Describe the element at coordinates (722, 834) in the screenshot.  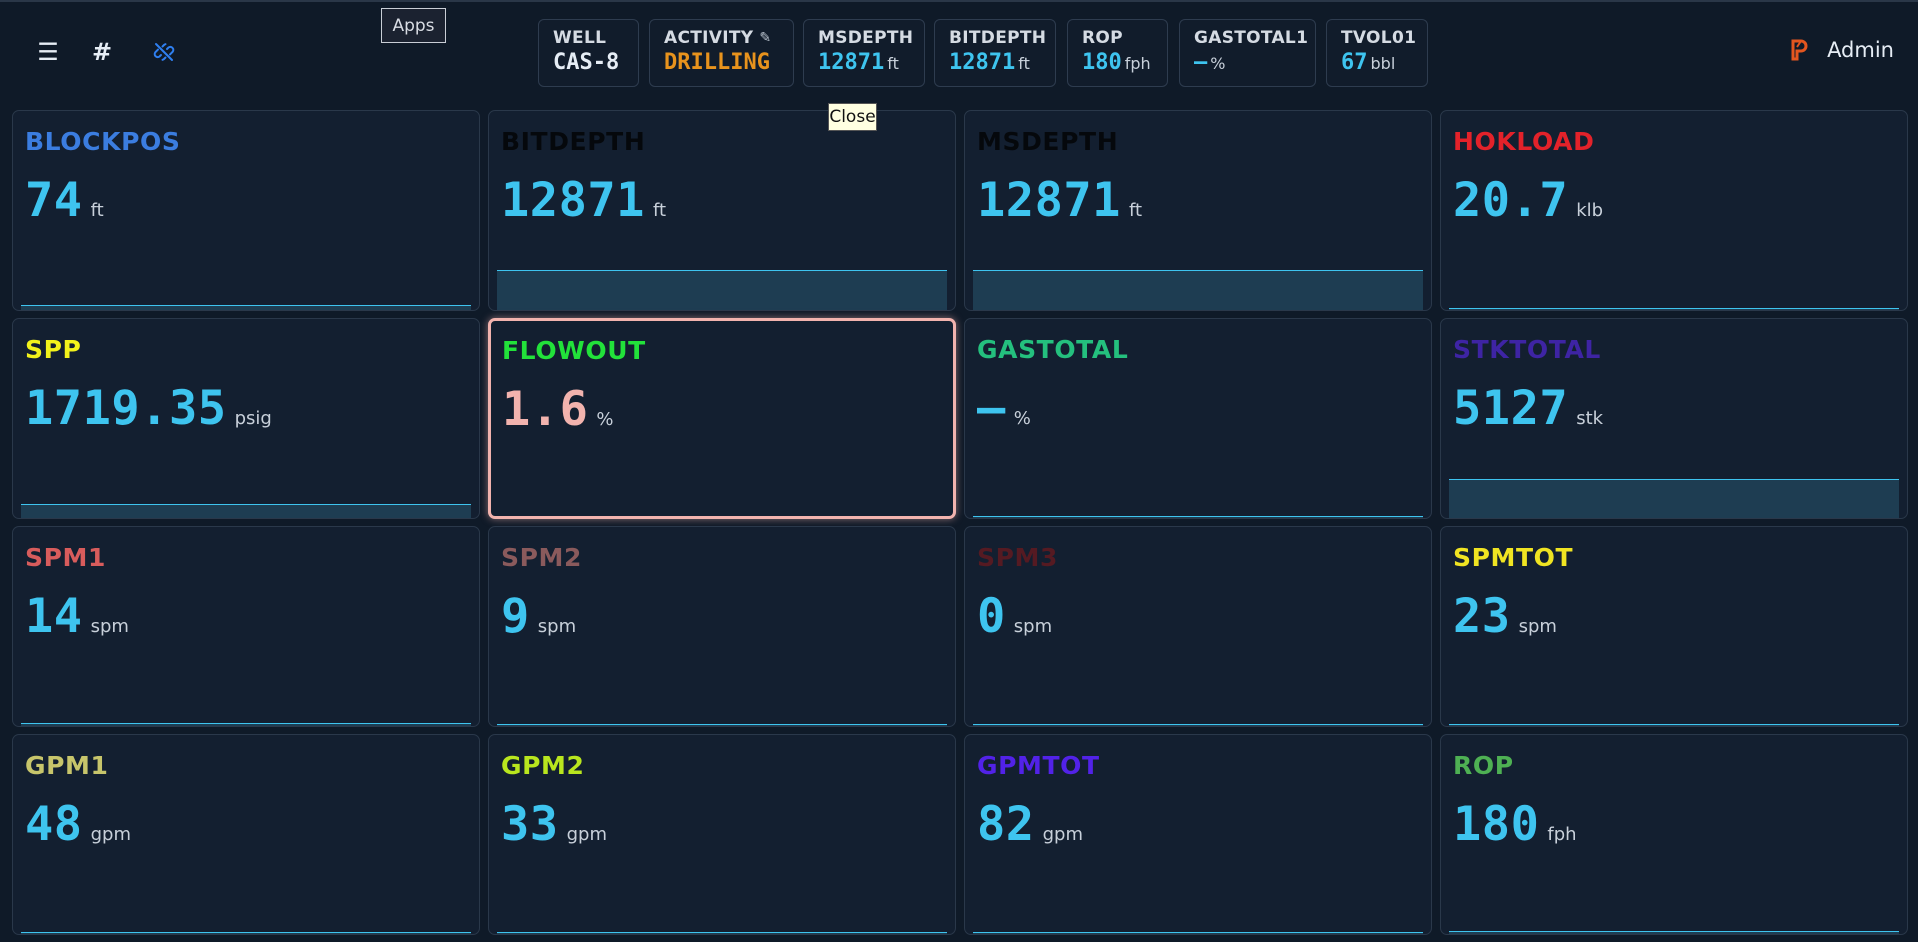
I see `gauge-tile-gpm2: GPM2 33 gpm` at that location.